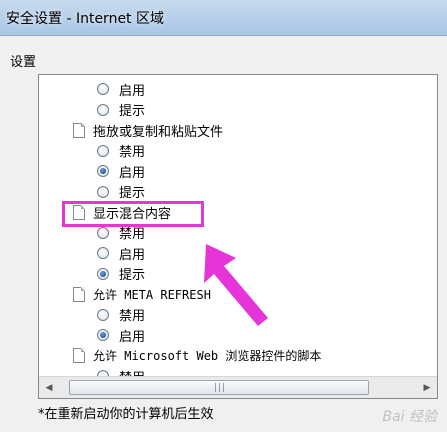 The width and height of the screenshot is (447, 432). Describe the element at coordinates (23, 62) in the screenshot. I see `settings-group-label: 设置` at that location.